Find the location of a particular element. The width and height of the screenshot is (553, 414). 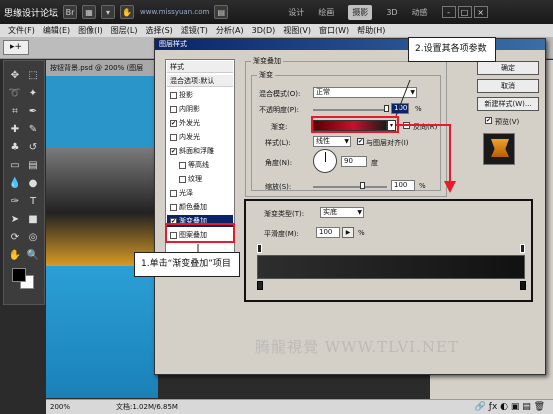

site-watermark-footer: 腾龍視覺 WWW.TLVI.NET is located at coordinates (357, 347).